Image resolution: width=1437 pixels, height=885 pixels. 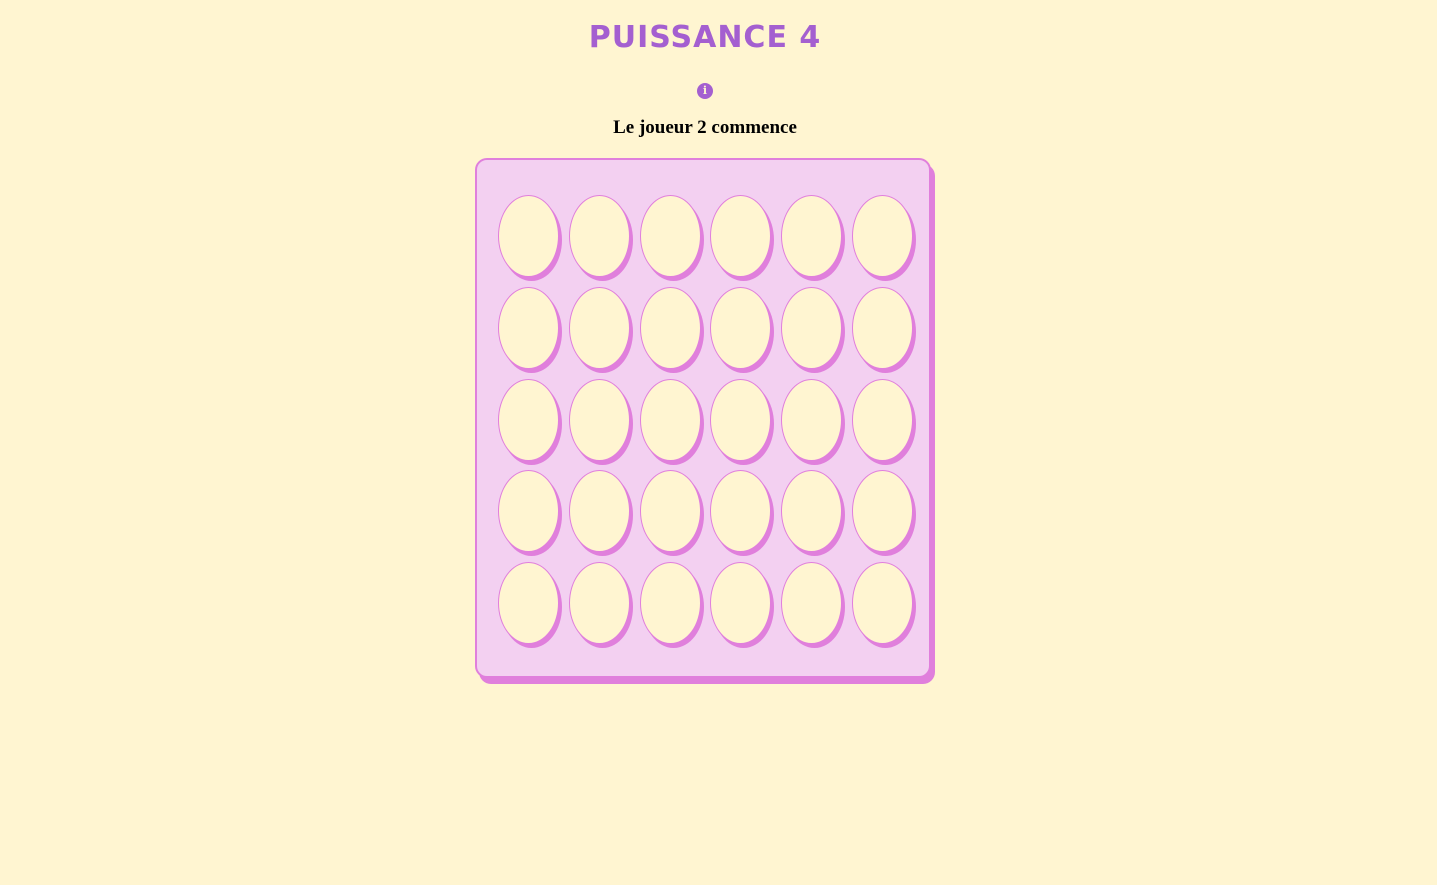 I want to click on game-title: PUISSANCE 4, so click(x=705, y=37).